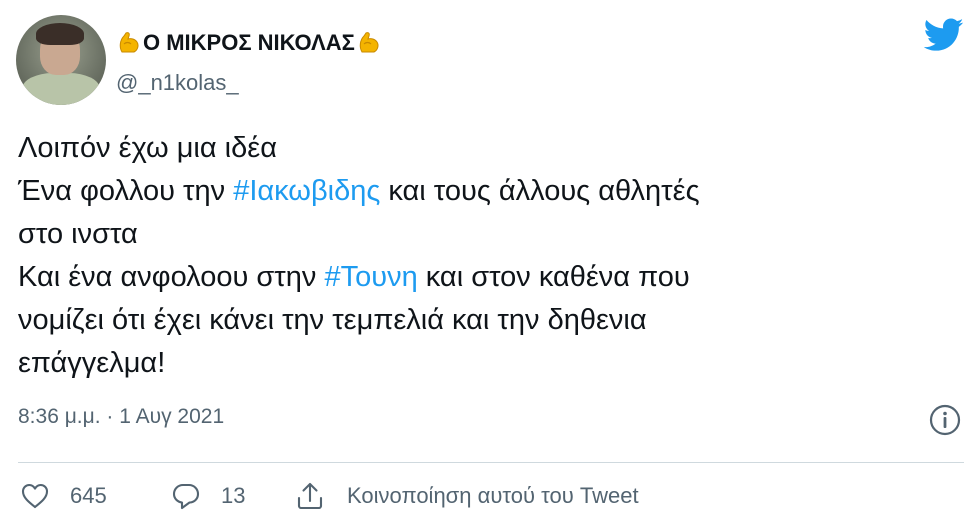 The image size is (980, 529). What do you see at coordinates (61, 60) in the screenshot?
I see `avatar` at bounding box center [61, 60].